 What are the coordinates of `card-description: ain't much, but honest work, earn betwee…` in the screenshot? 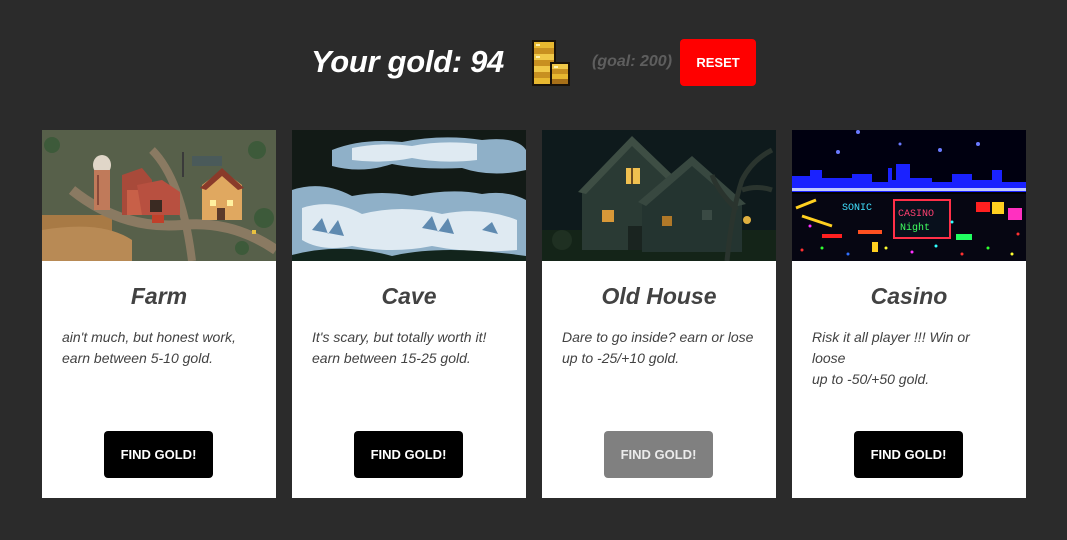 It's located at (159, 348).